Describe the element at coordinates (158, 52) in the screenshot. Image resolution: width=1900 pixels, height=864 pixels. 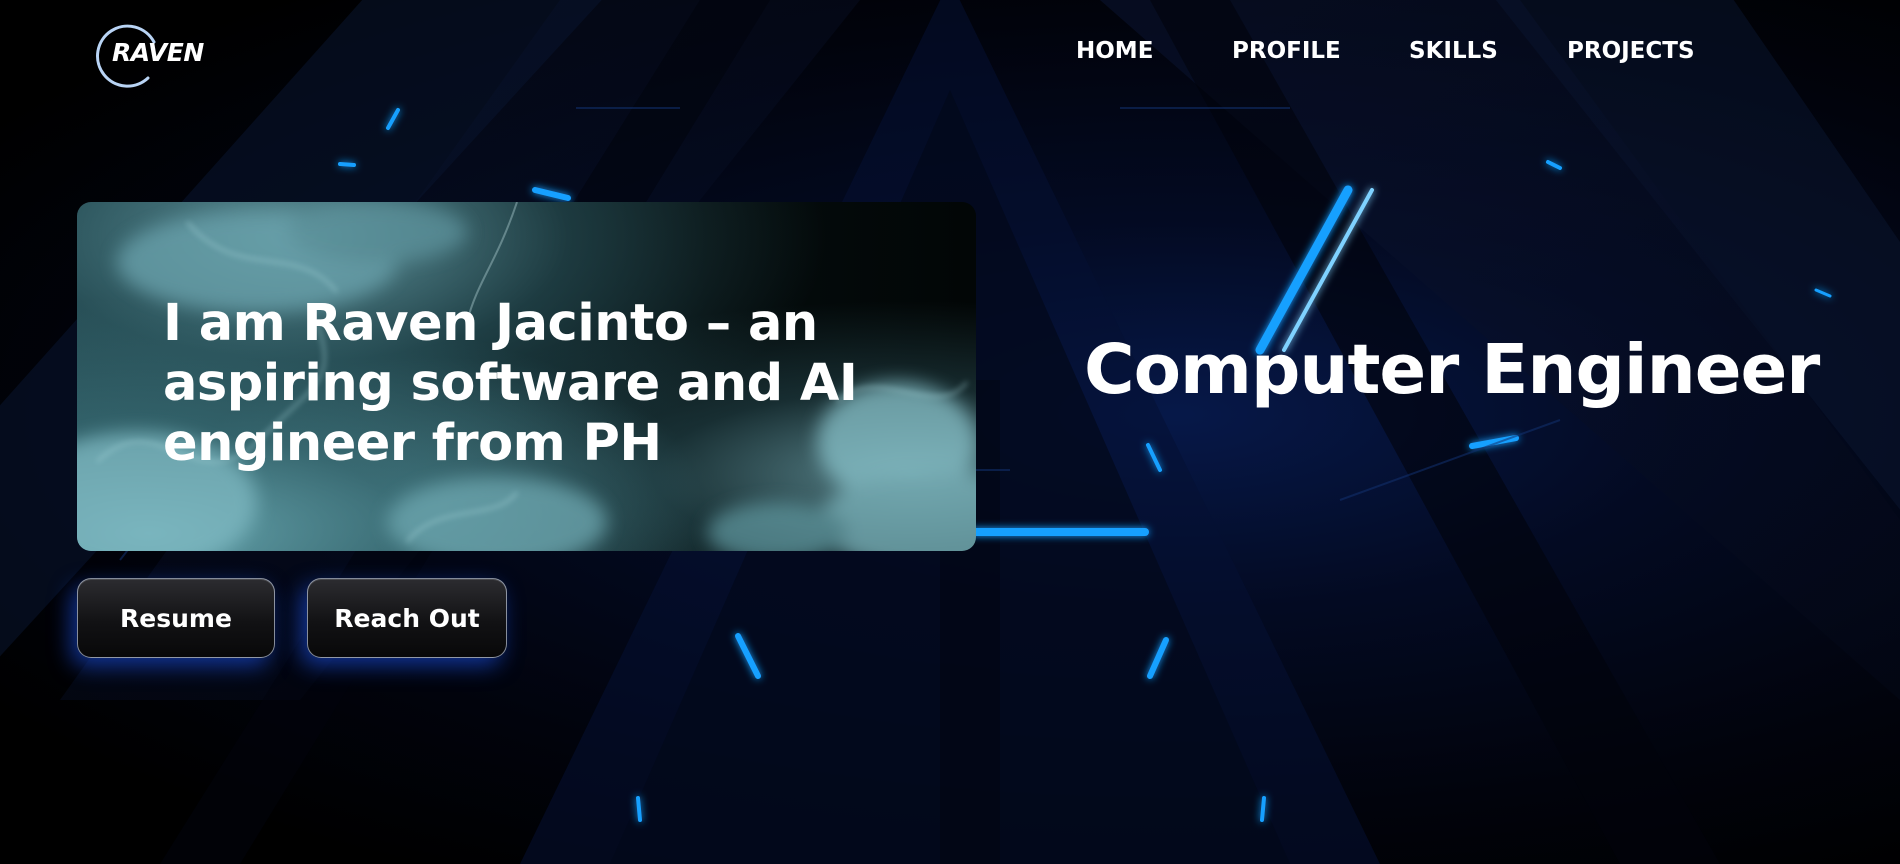
I see `logo-text: RAVEN` at that location.